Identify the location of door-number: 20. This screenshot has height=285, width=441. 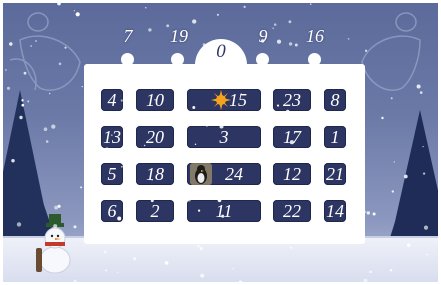
(155, 136).